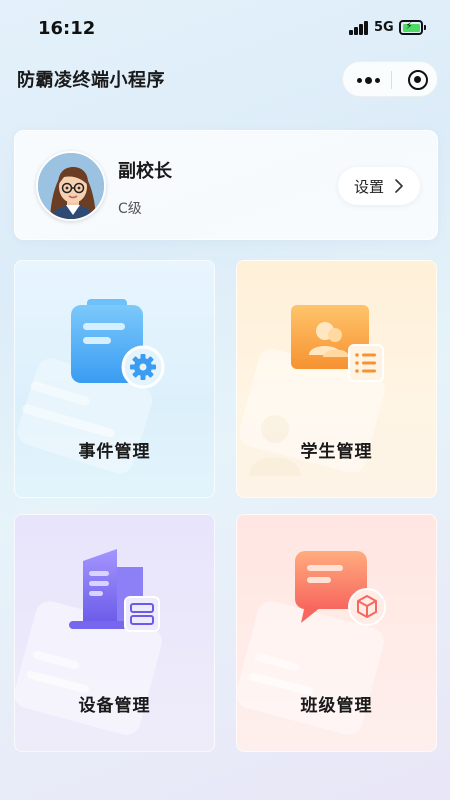 Image resolution: width=450 pixels, height=800 pixels. Describe the element at coordinates (336, 706) in the screenshot. I see `class-management-label: 班级管理` at that location.